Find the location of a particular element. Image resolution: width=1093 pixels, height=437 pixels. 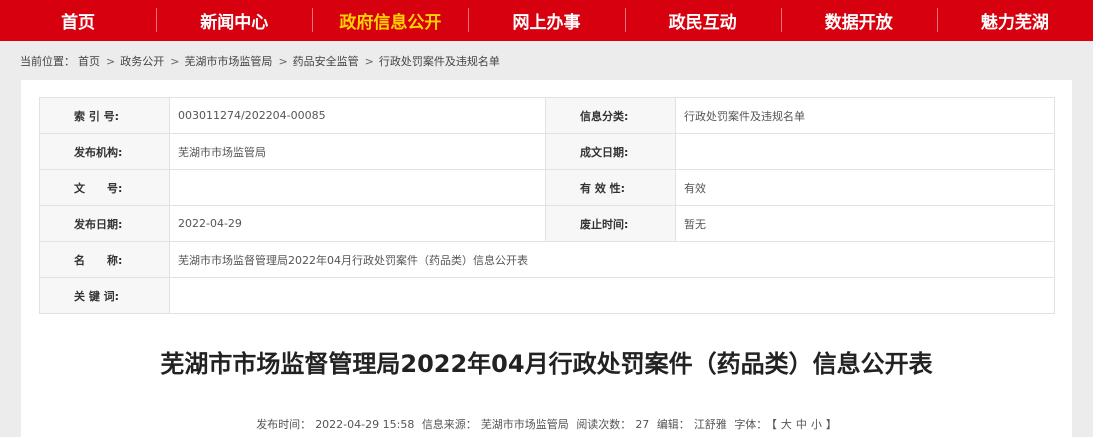

nav-item-news: 新闻中心 is located at coordinates (234, 20).